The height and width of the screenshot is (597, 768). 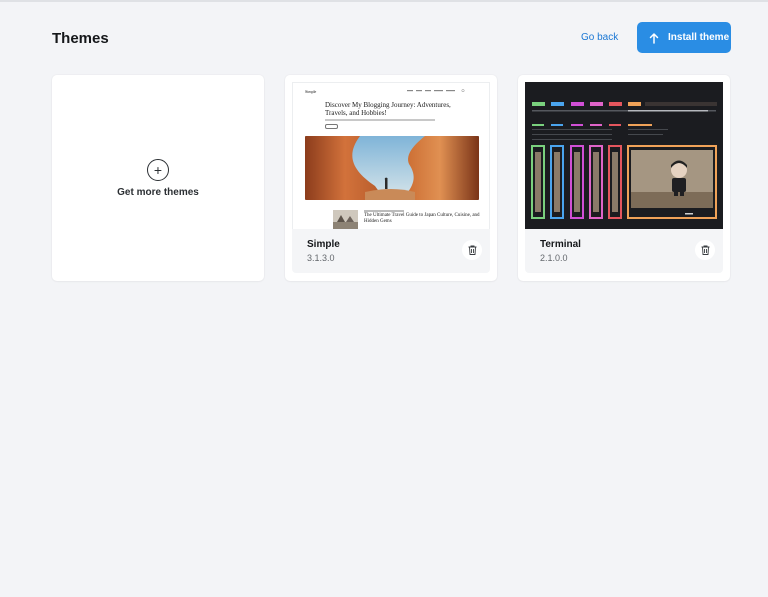 What do you see at coordinates (311, 91) in the screenshot?
I see `preview-logo: Simple` at bounding box center [311, 91].